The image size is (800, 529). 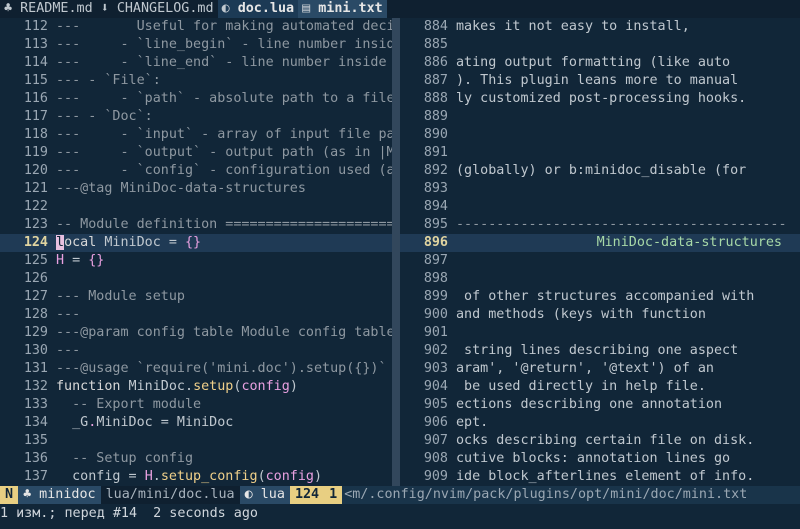 What do you see at coordinates (196, 81) in the screenshot?
I see `code-line: 115 --- - `File`:` at bounding box center [196, 81].